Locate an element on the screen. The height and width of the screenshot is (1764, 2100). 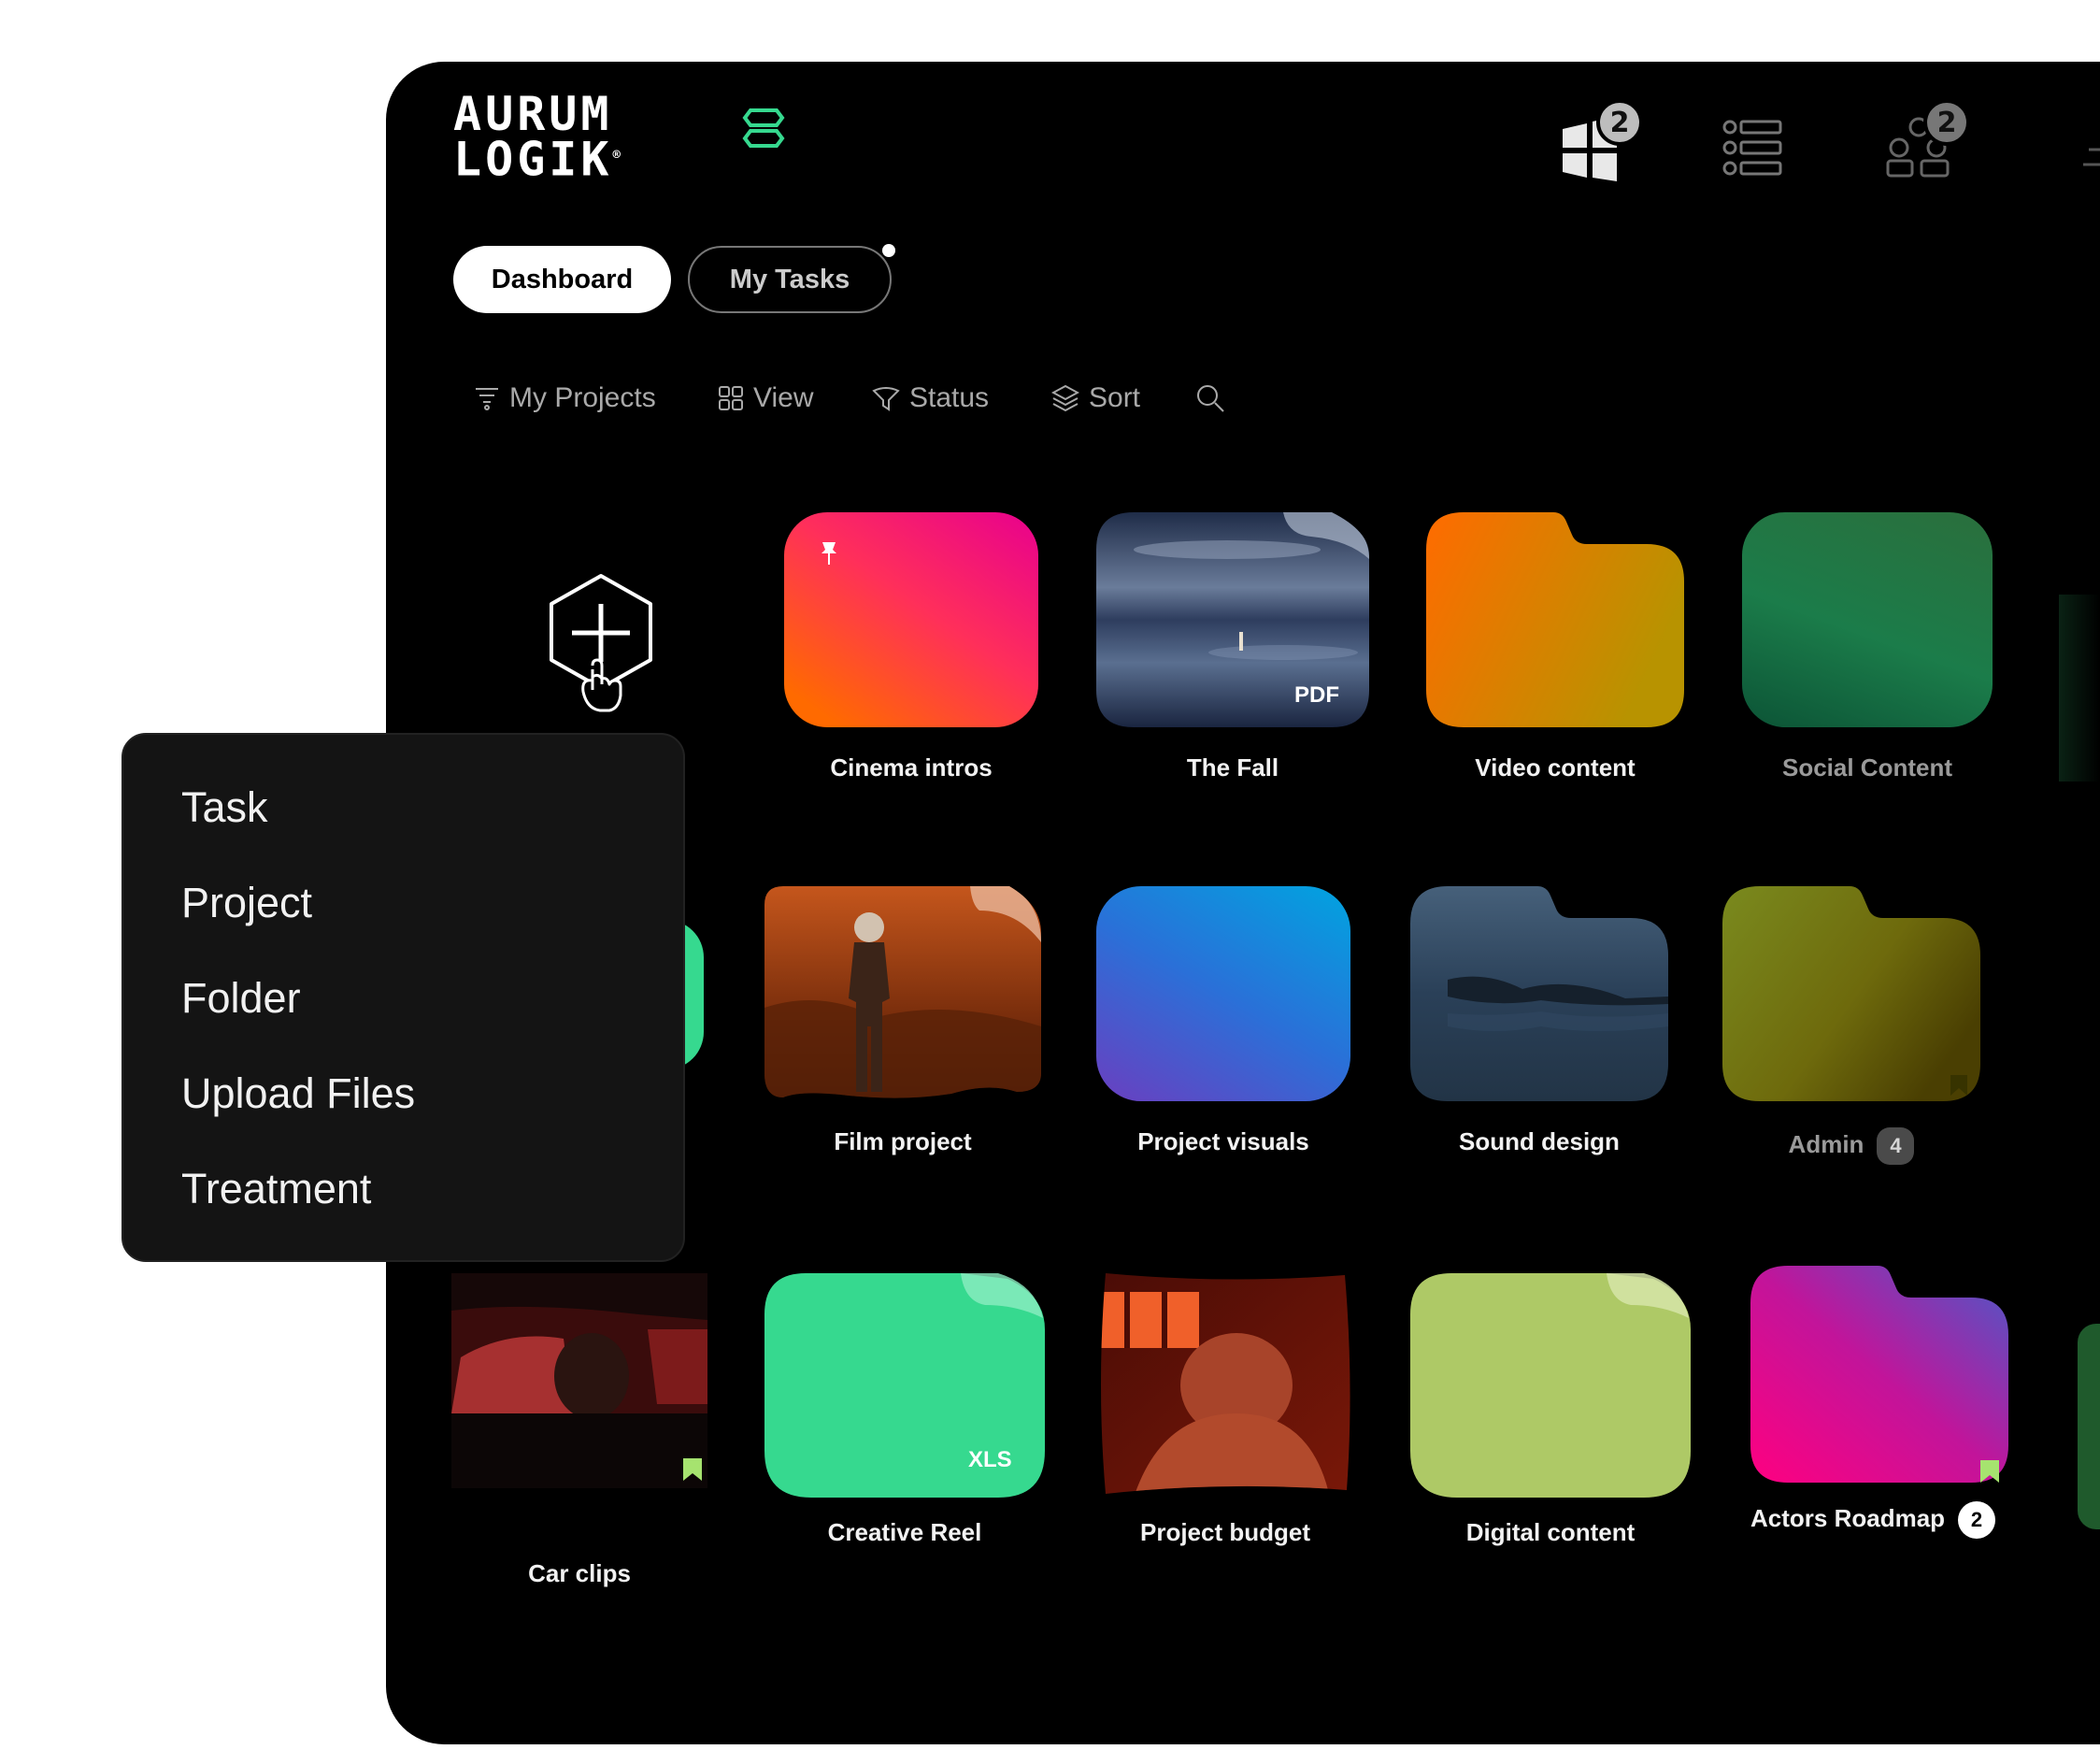
thumb-car-photo is located at coordinates (579, 1380).